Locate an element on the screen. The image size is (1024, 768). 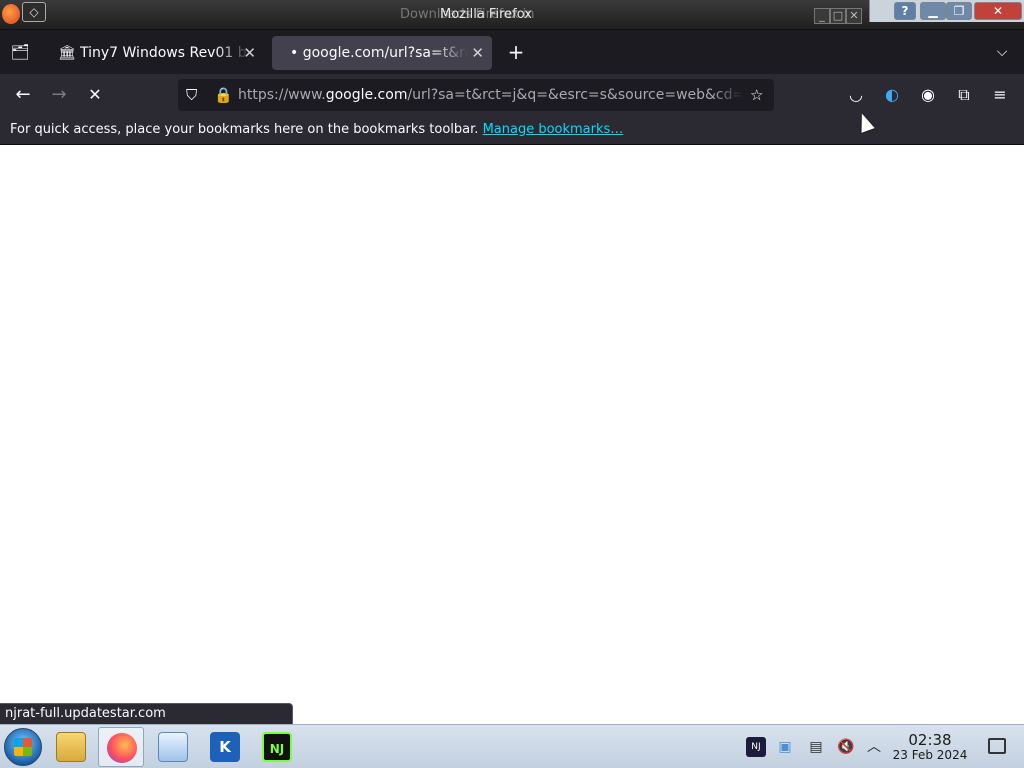
control-panel-icon is located at coordinates (173, 747).